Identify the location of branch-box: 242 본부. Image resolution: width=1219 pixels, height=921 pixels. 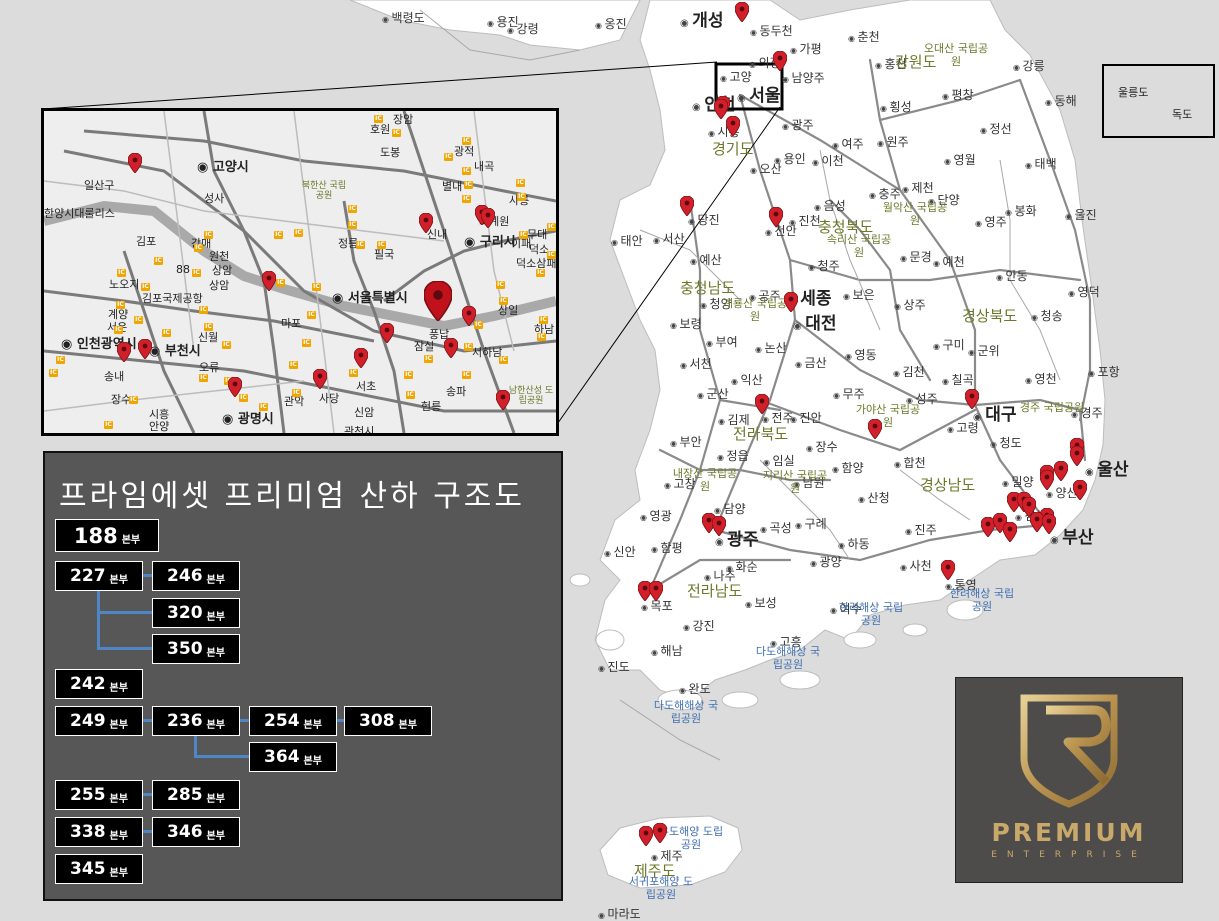
(99, 684).